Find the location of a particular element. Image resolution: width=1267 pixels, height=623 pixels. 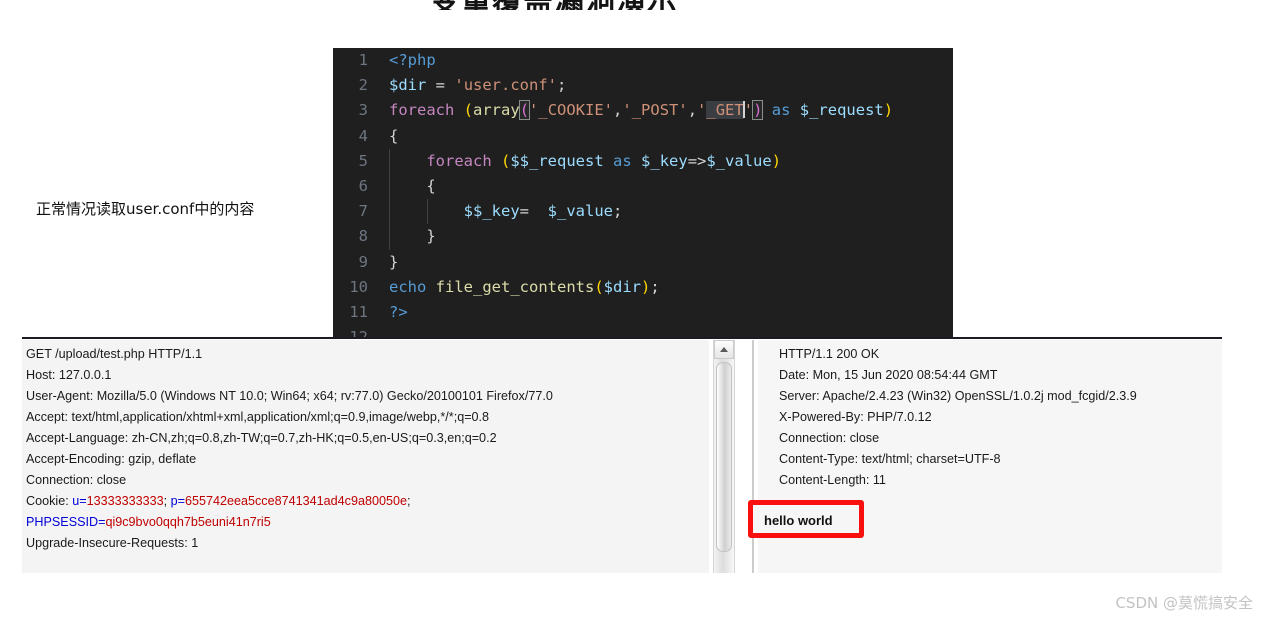

line-number: 2 is located at coordinates (363, 85).